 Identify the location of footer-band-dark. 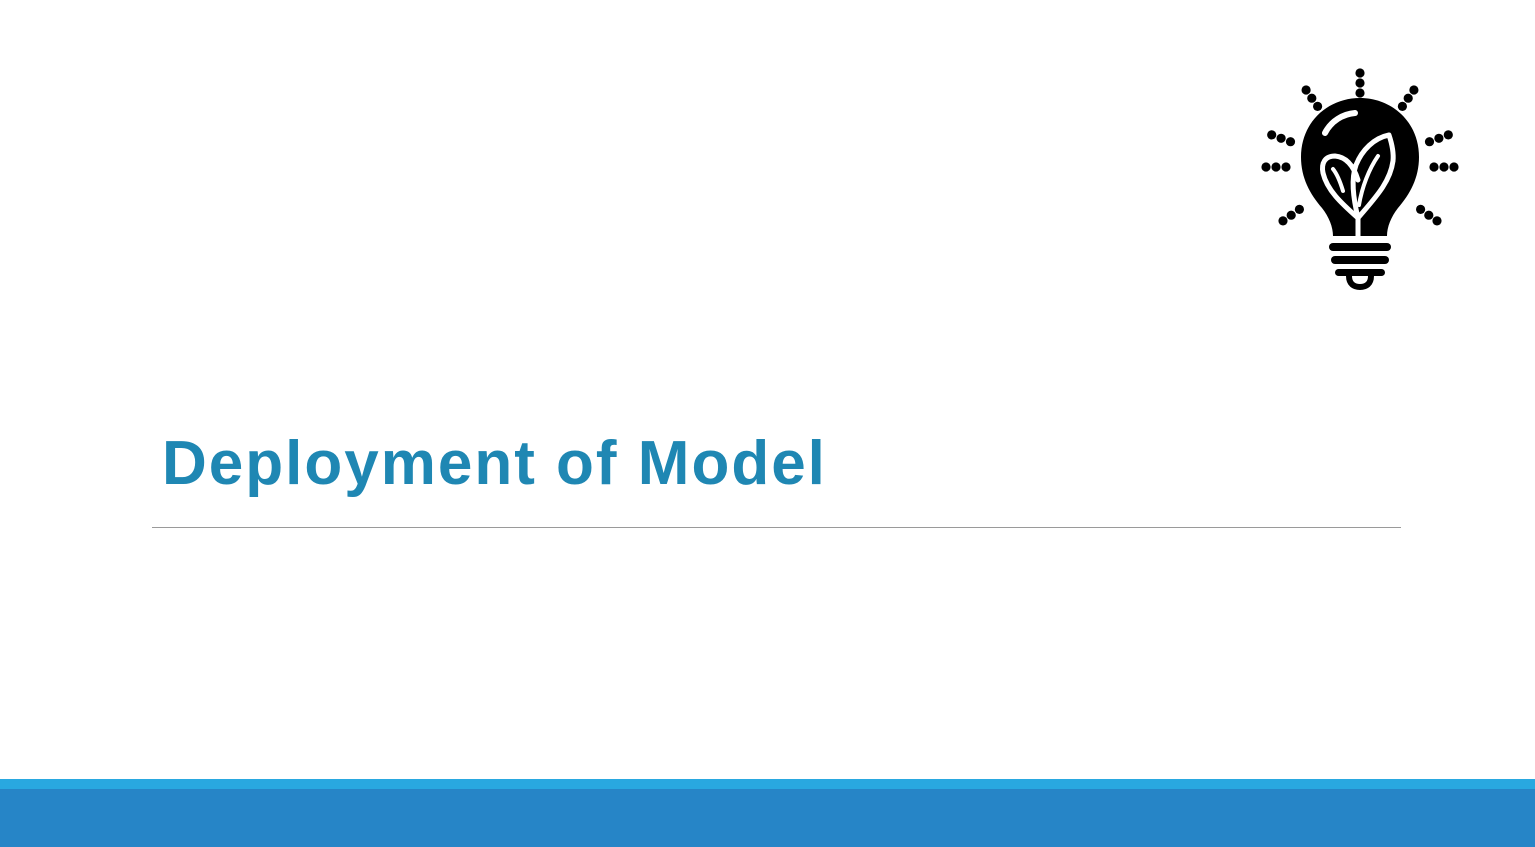
(767, 818).